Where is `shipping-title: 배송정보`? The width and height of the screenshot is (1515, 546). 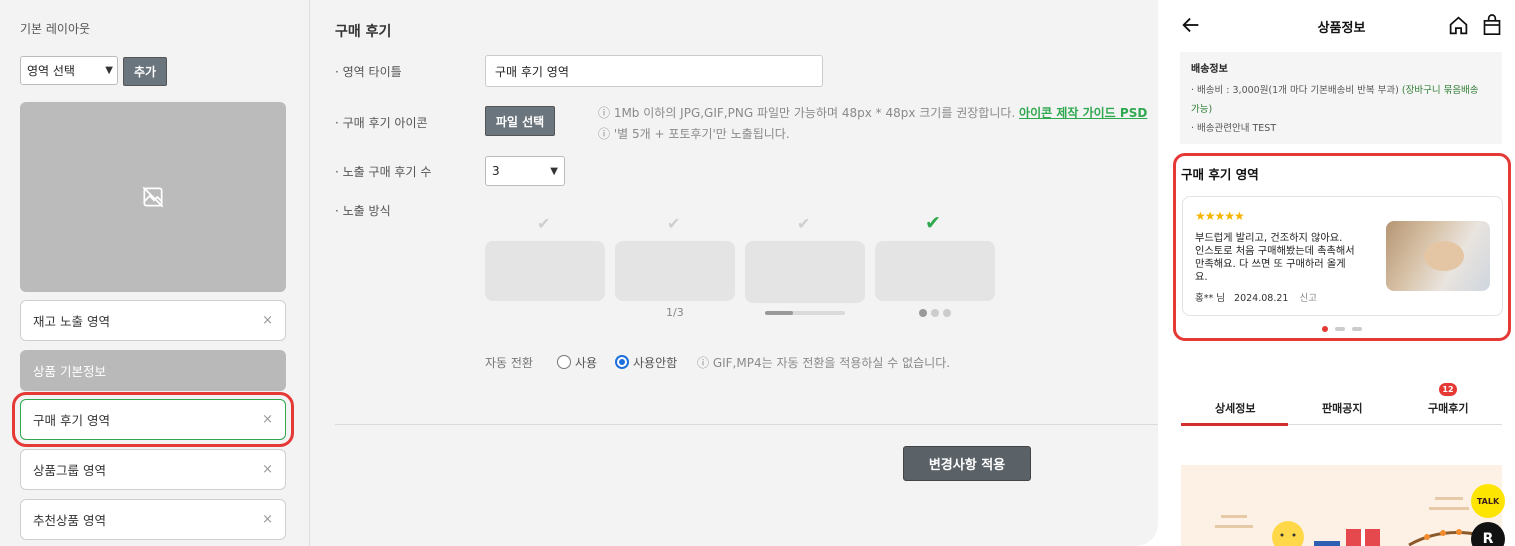
shipping-title: 배송정보 is located at coordinates (1209, 69).